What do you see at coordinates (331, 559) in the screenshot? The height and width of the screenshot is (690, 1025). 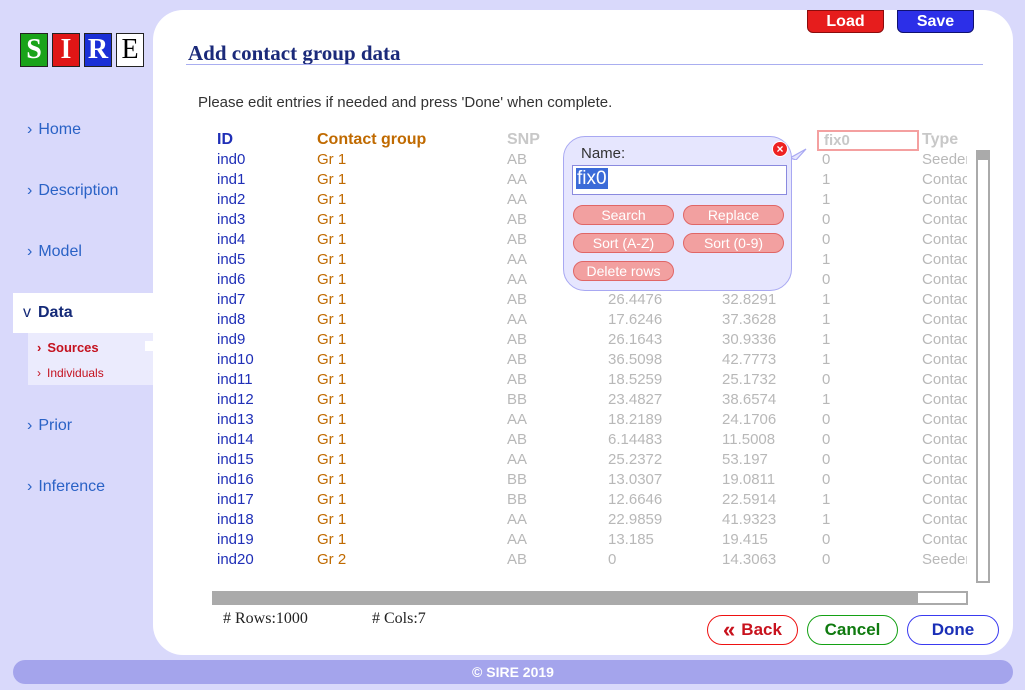 I see `cell-contact-group: Gr 2` at bounding box center [331, 559].